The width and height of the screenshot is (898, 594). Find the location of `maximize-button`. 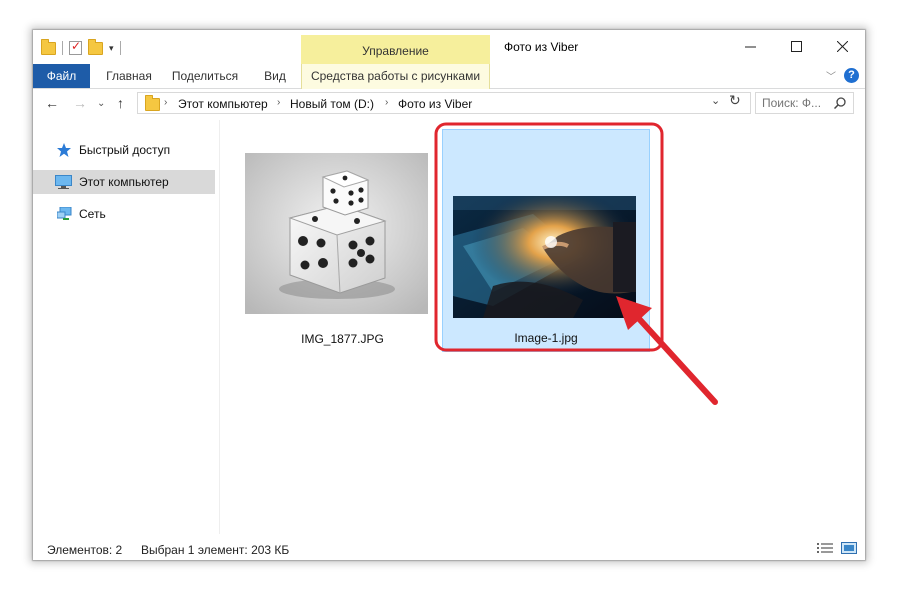

maximize-button is located at coordinates (796, 46).